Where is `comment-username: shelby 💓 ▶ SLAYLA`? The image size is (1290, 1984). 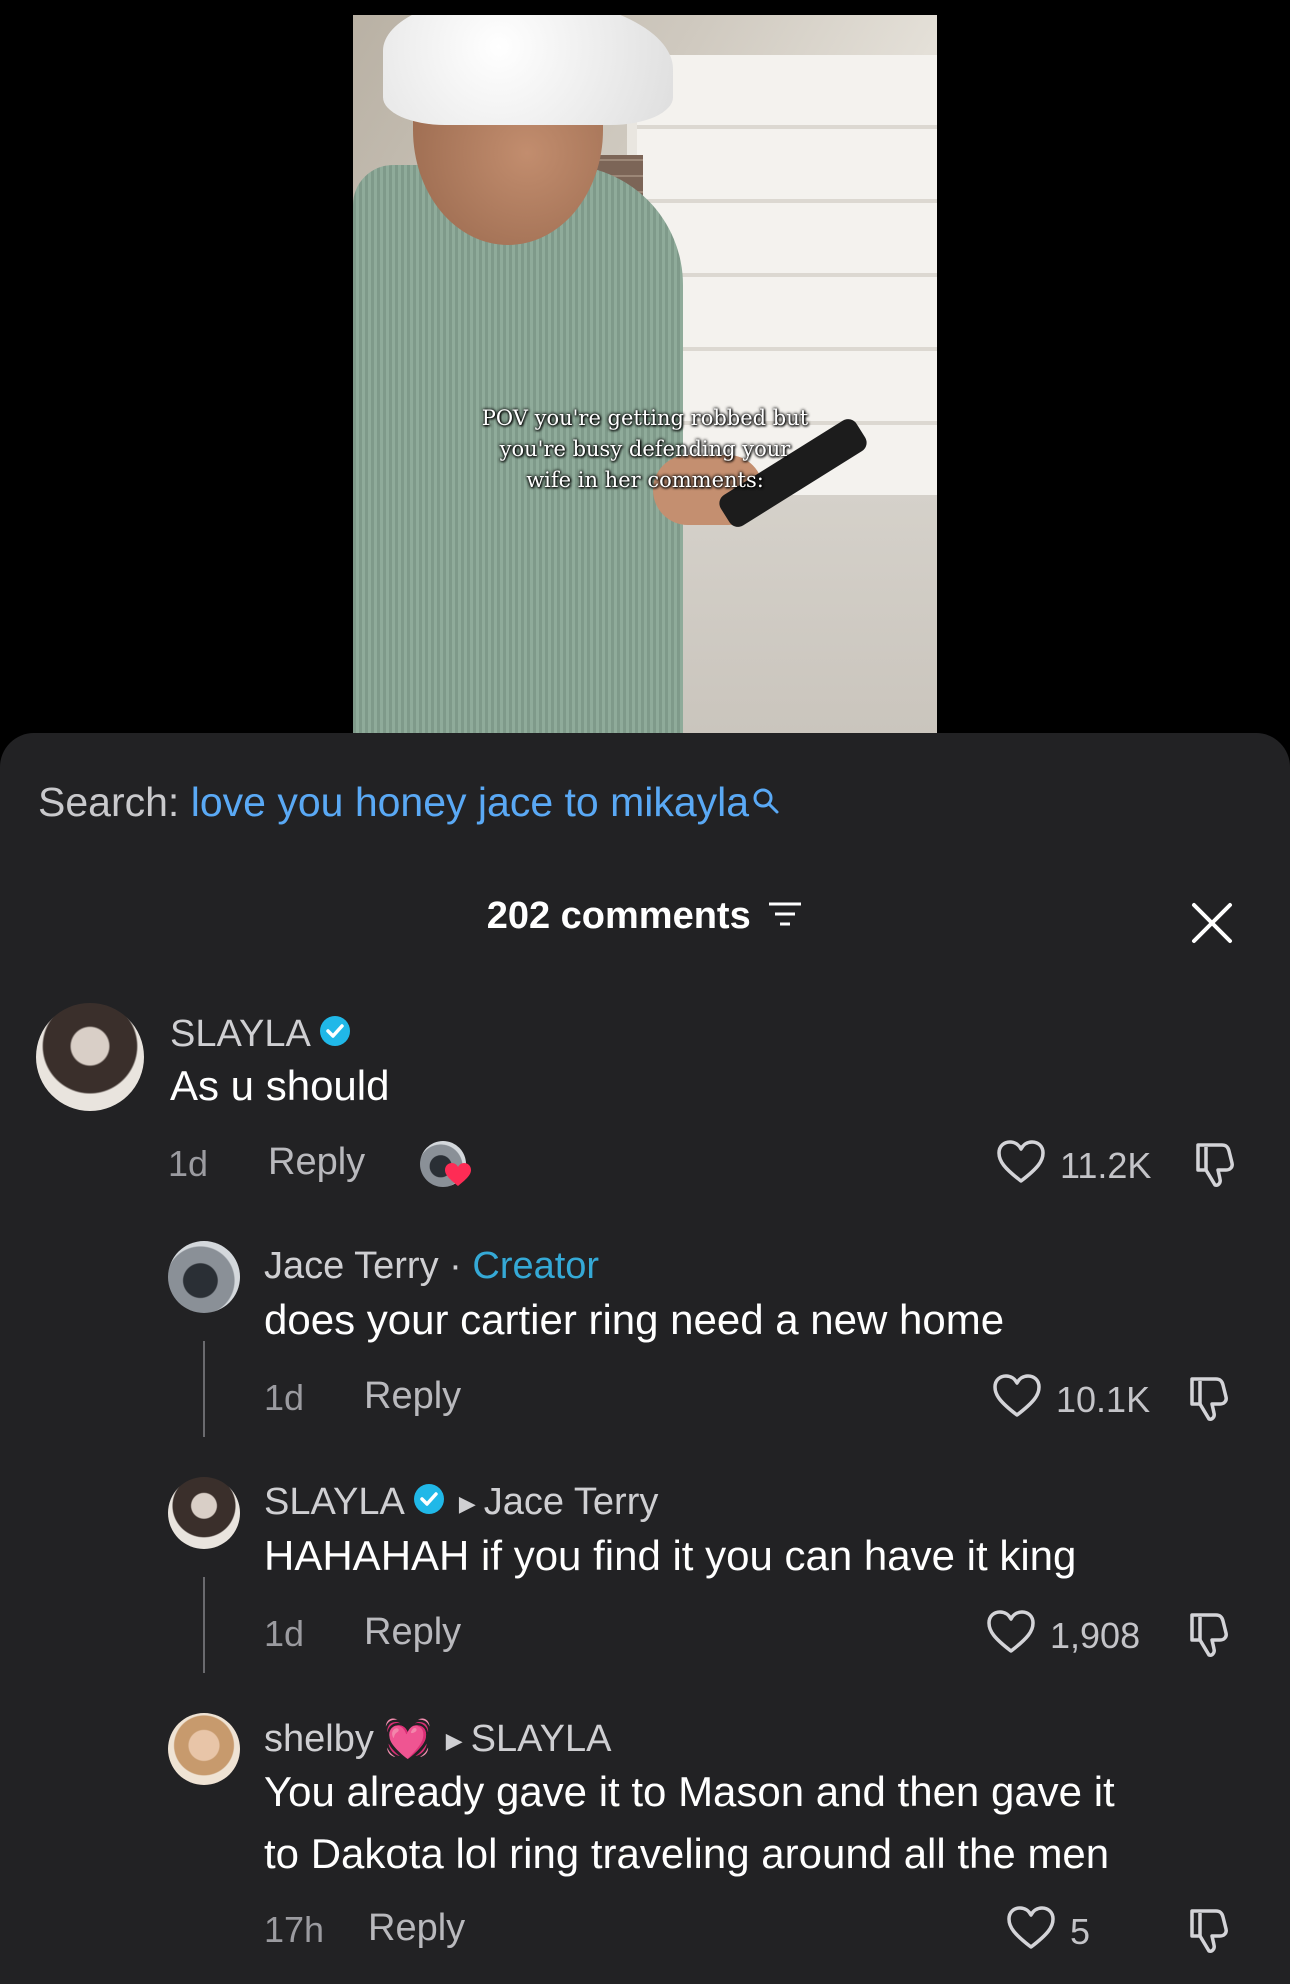 comment-username: shelby 💓 ▶ SLAYLA is located at coordinates (438, 1739).